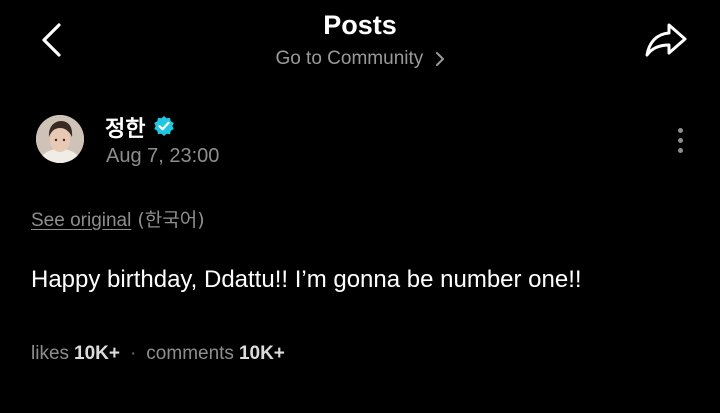  What do you see at coordinates (680, 130) in the screenshot?
I see `more-vertical-icon` at bounding box center [680, 130].